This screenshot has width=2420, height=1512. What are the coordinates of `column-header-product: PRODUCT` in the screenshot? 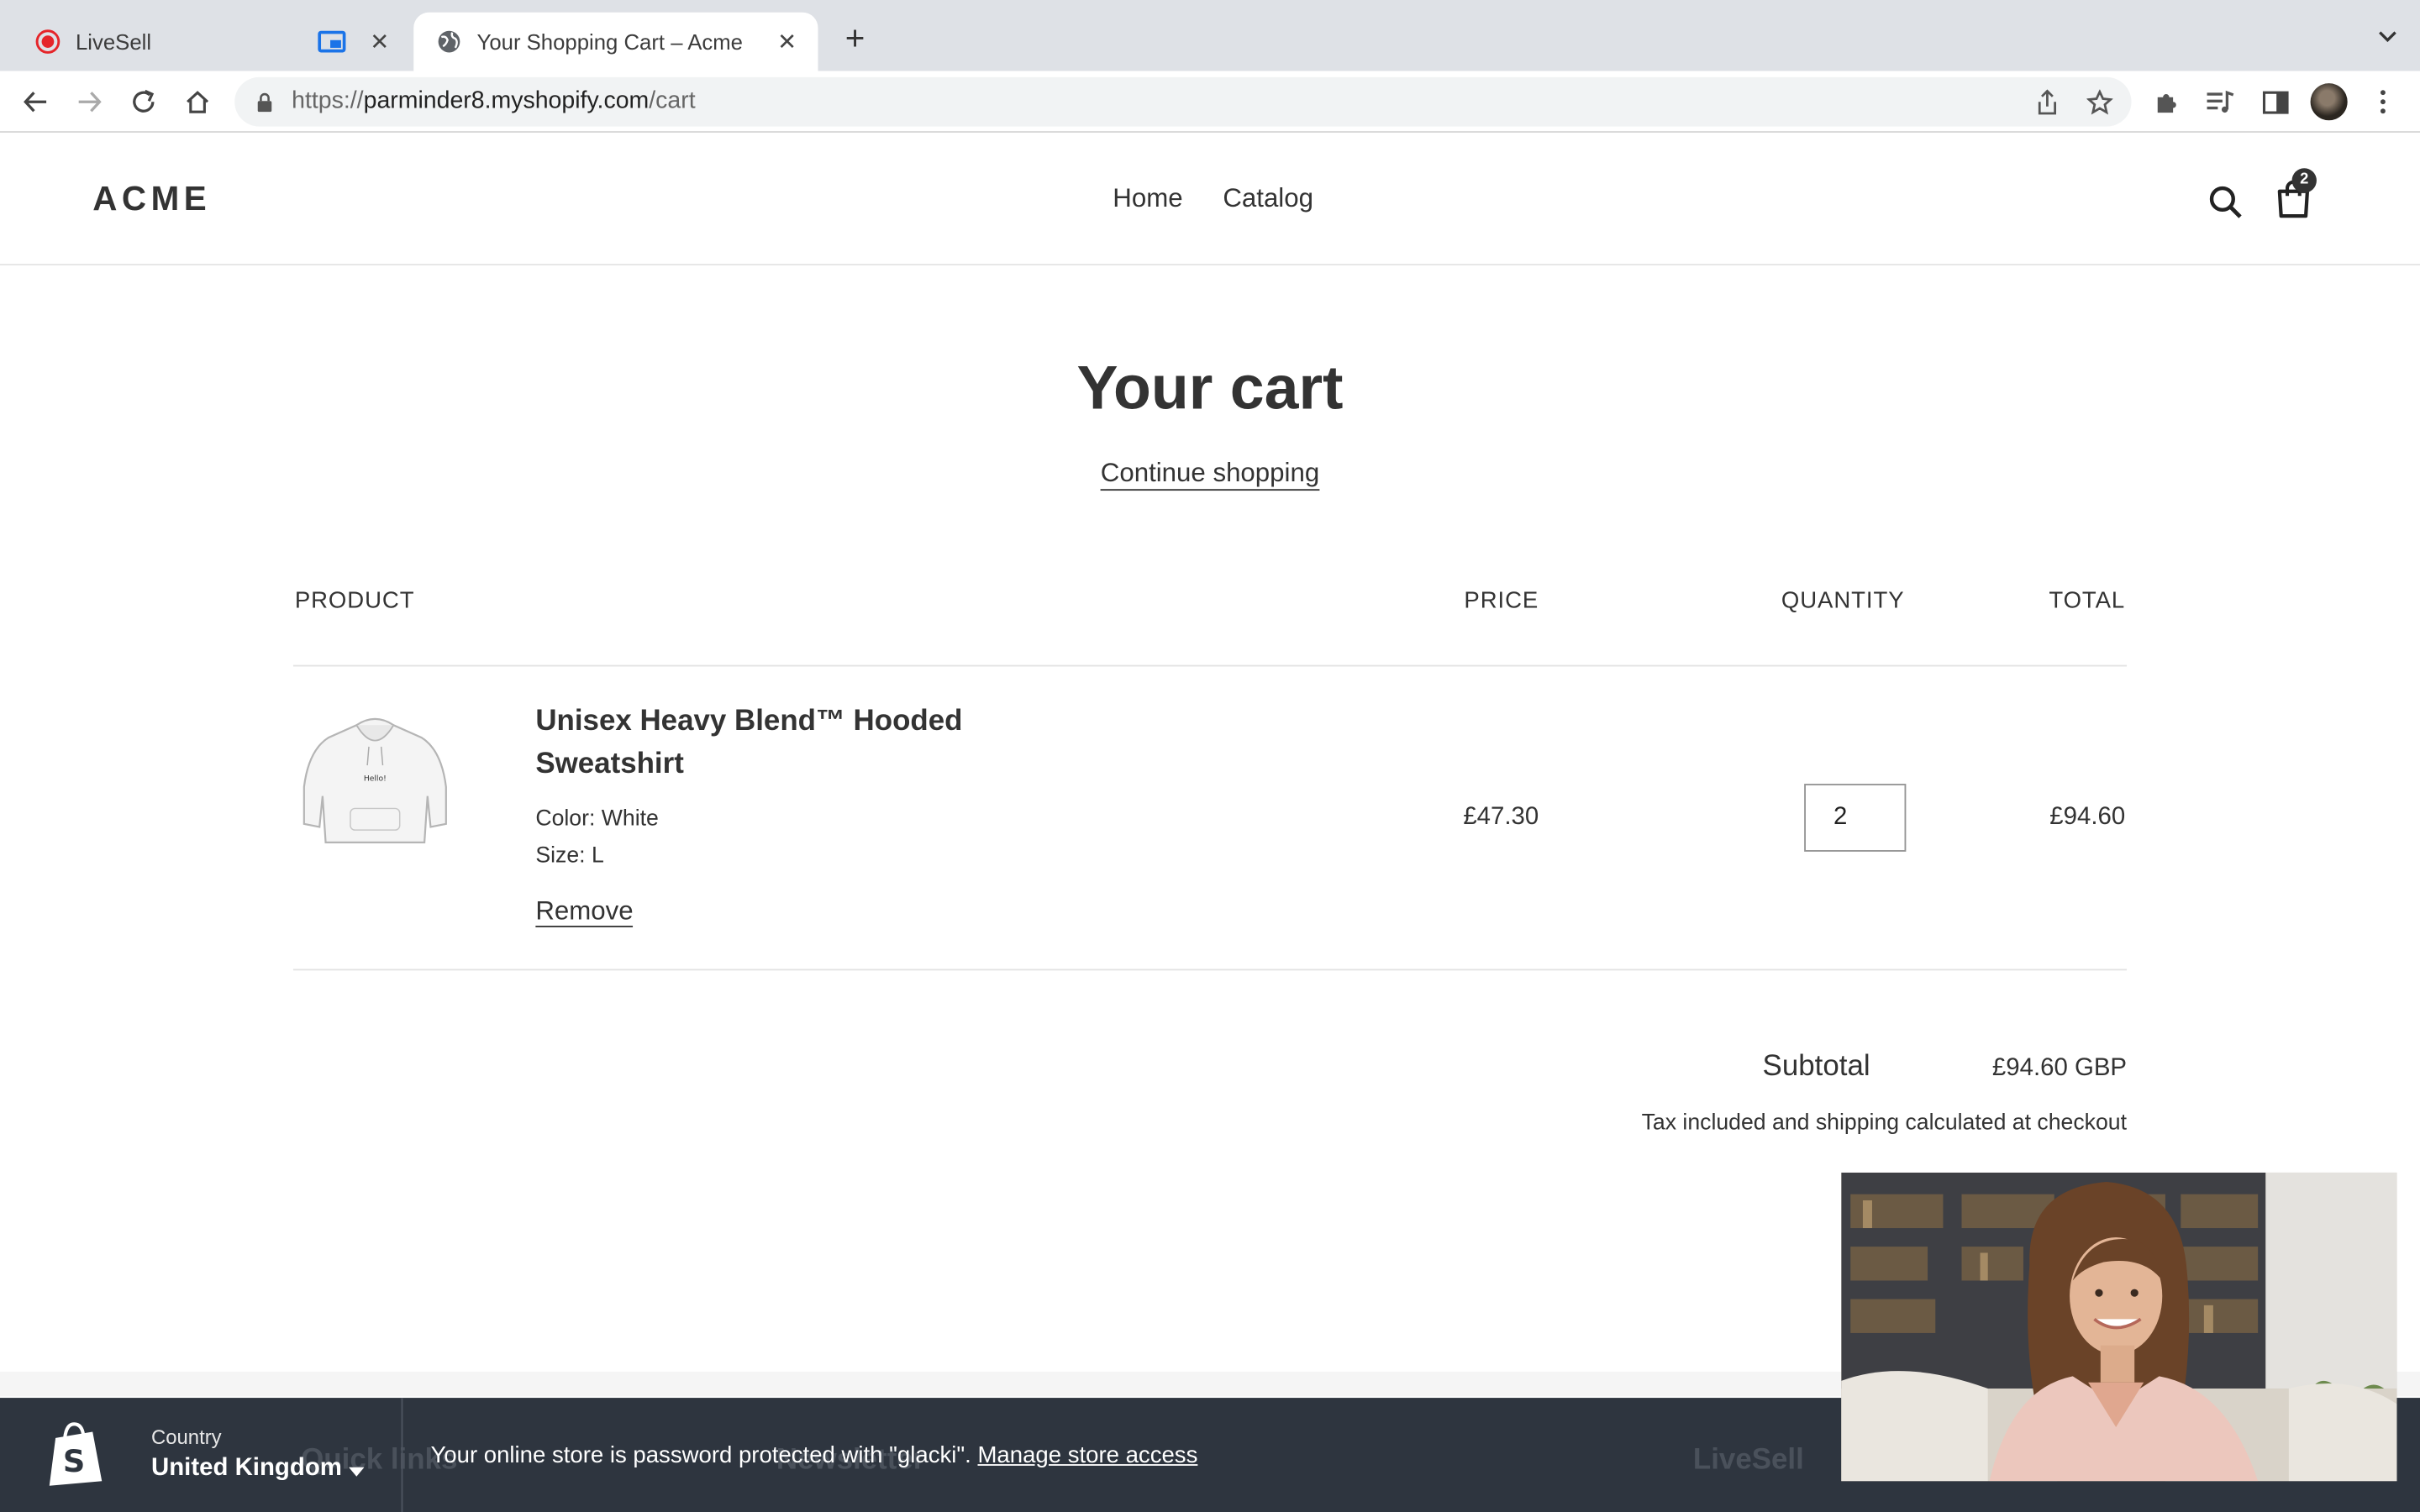 It's located at (354, 601).